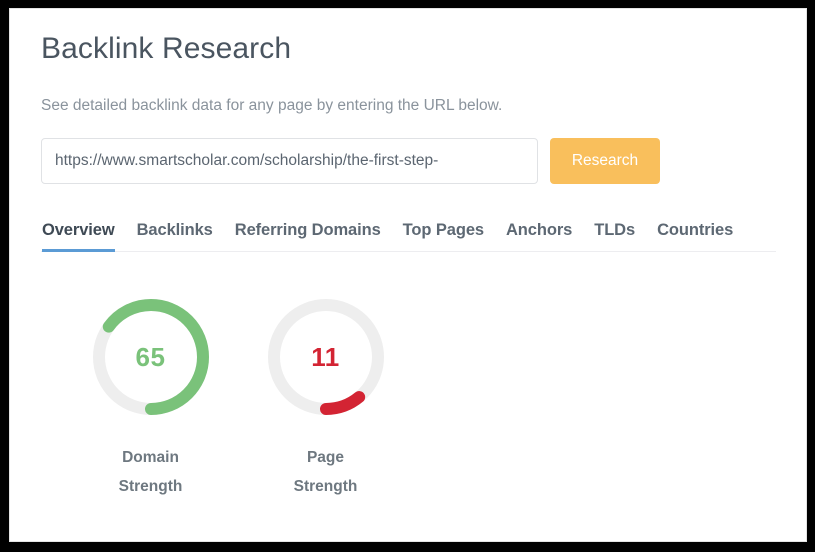 This screenshot has width=815, height=552. What do you see at coordinates (614, 236) in the screenshot?
I see `tab-tlds: TLDs` at bounding box center [614, 236].